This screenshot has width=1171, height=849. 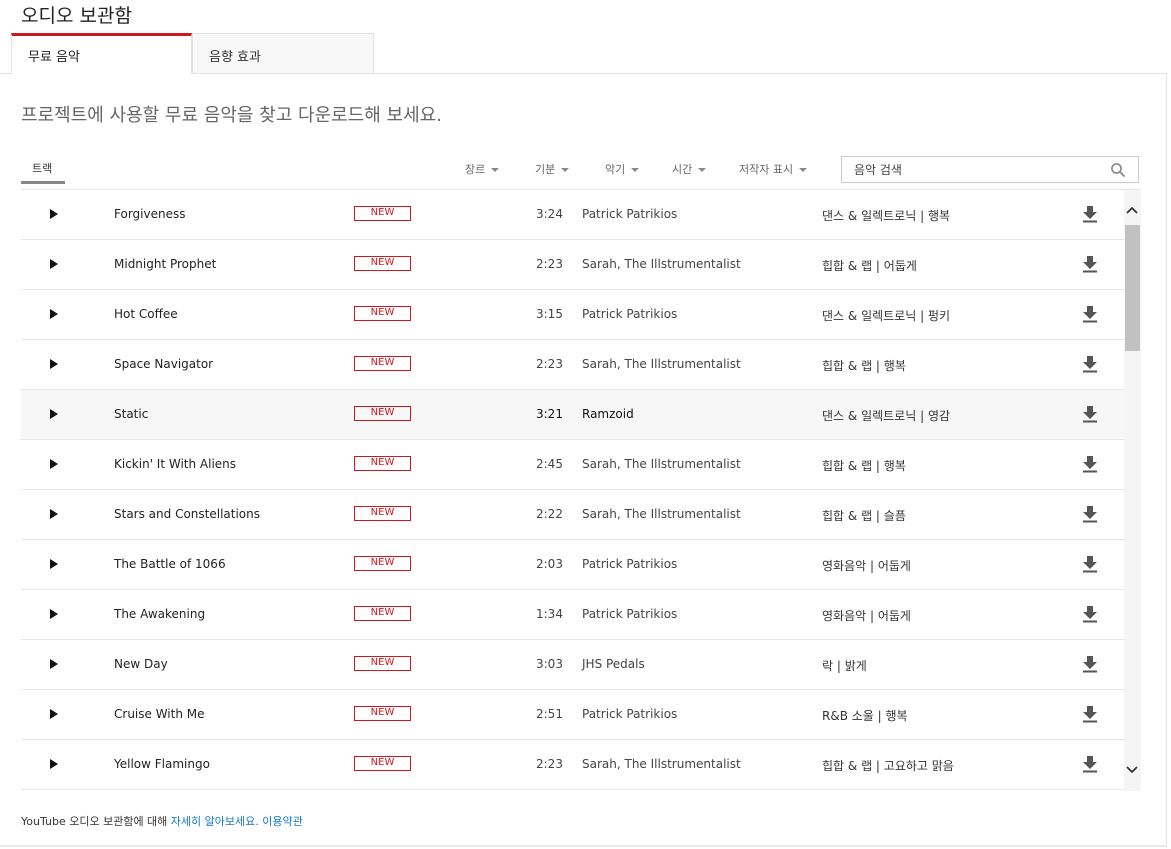 What do you see at coordinates (549, 664) in the screenshot?
I see `track-duration: 3:03` at bounding box center [549, 664].